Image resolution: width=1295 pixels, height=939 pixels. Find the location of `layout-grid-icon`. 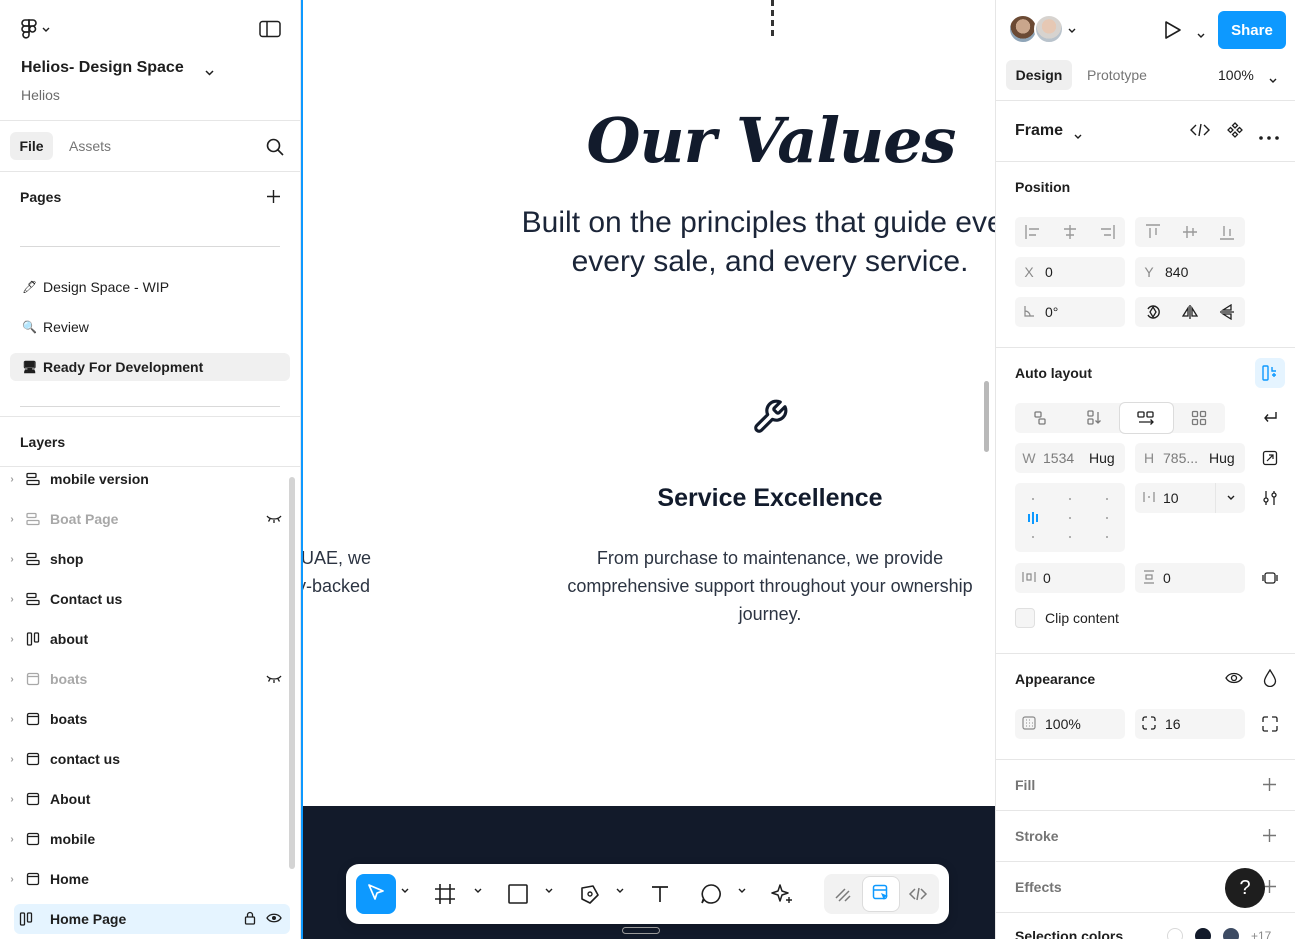

layout-grid-icon is located at coordinates (1199, 418).